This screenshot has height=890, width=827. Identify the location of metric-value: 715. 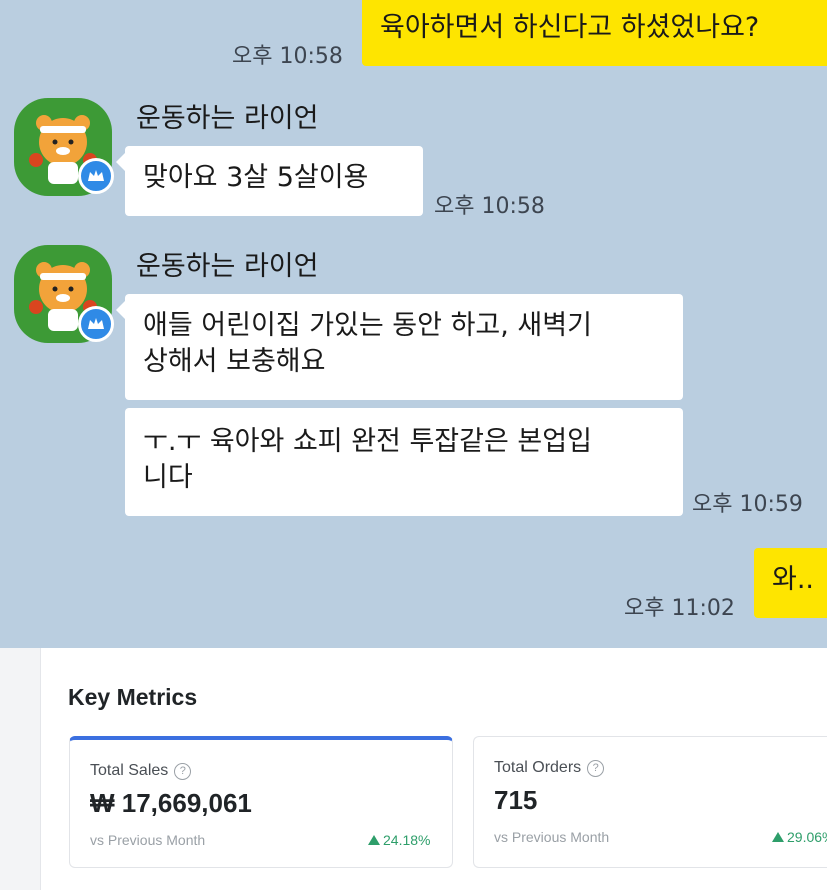
(516, 800).